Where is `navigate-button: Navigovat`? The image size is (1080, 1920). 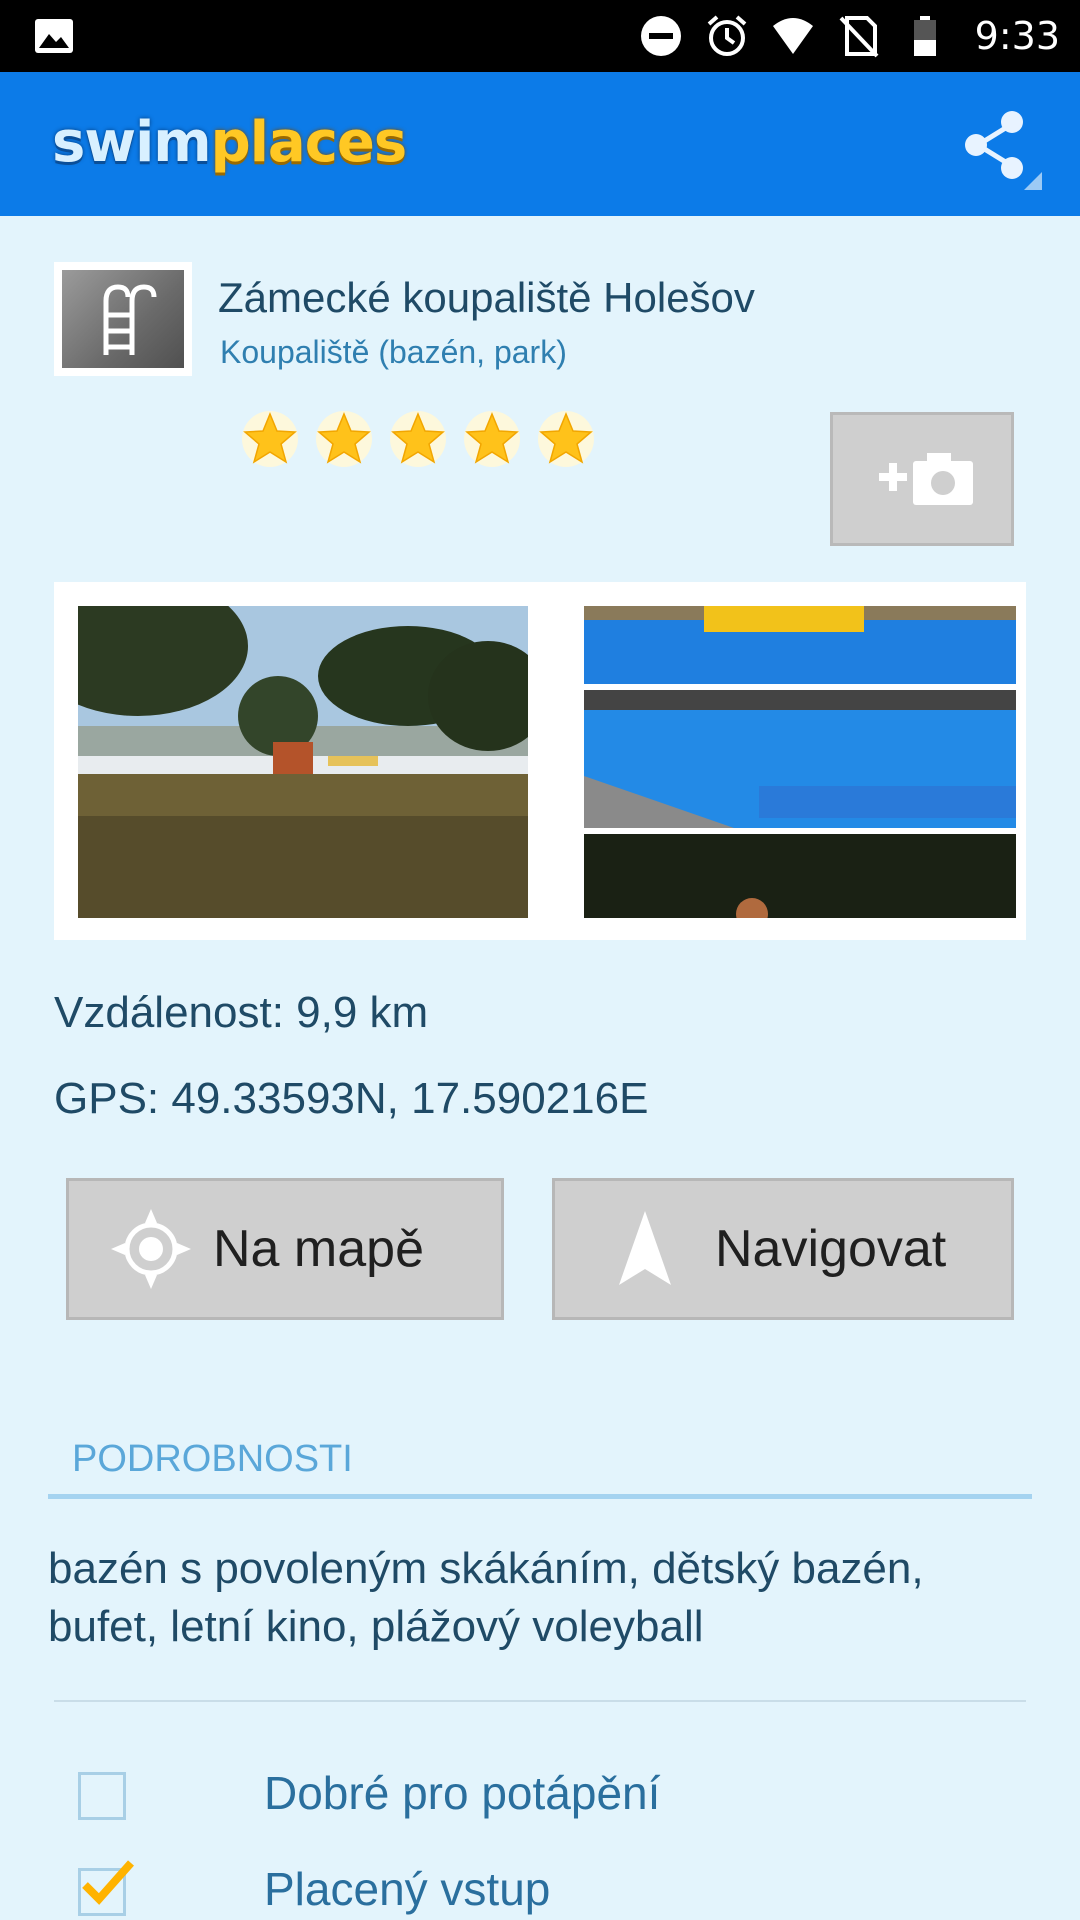
navigate-button: Navigovat is located at coordinates (783, 1249).